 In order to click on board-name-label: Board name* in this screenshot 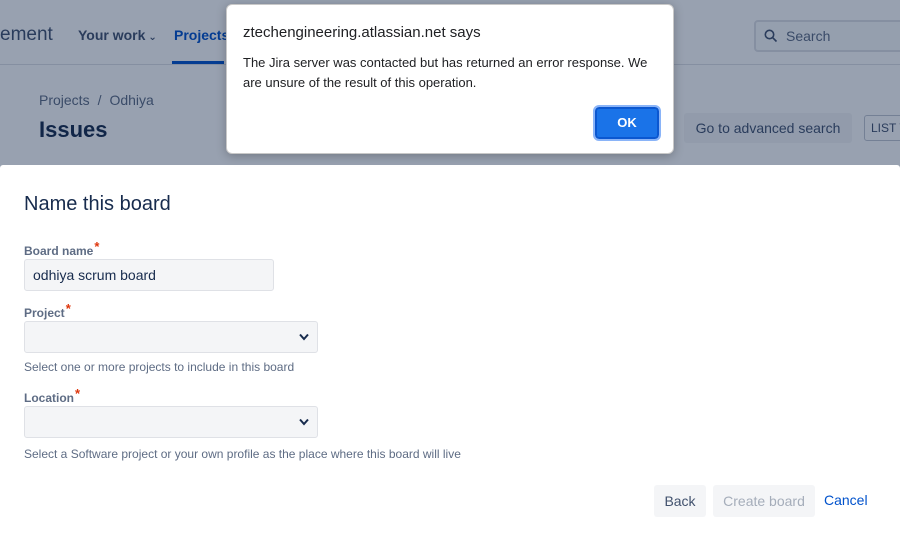, I will do `click(61, 248)`.